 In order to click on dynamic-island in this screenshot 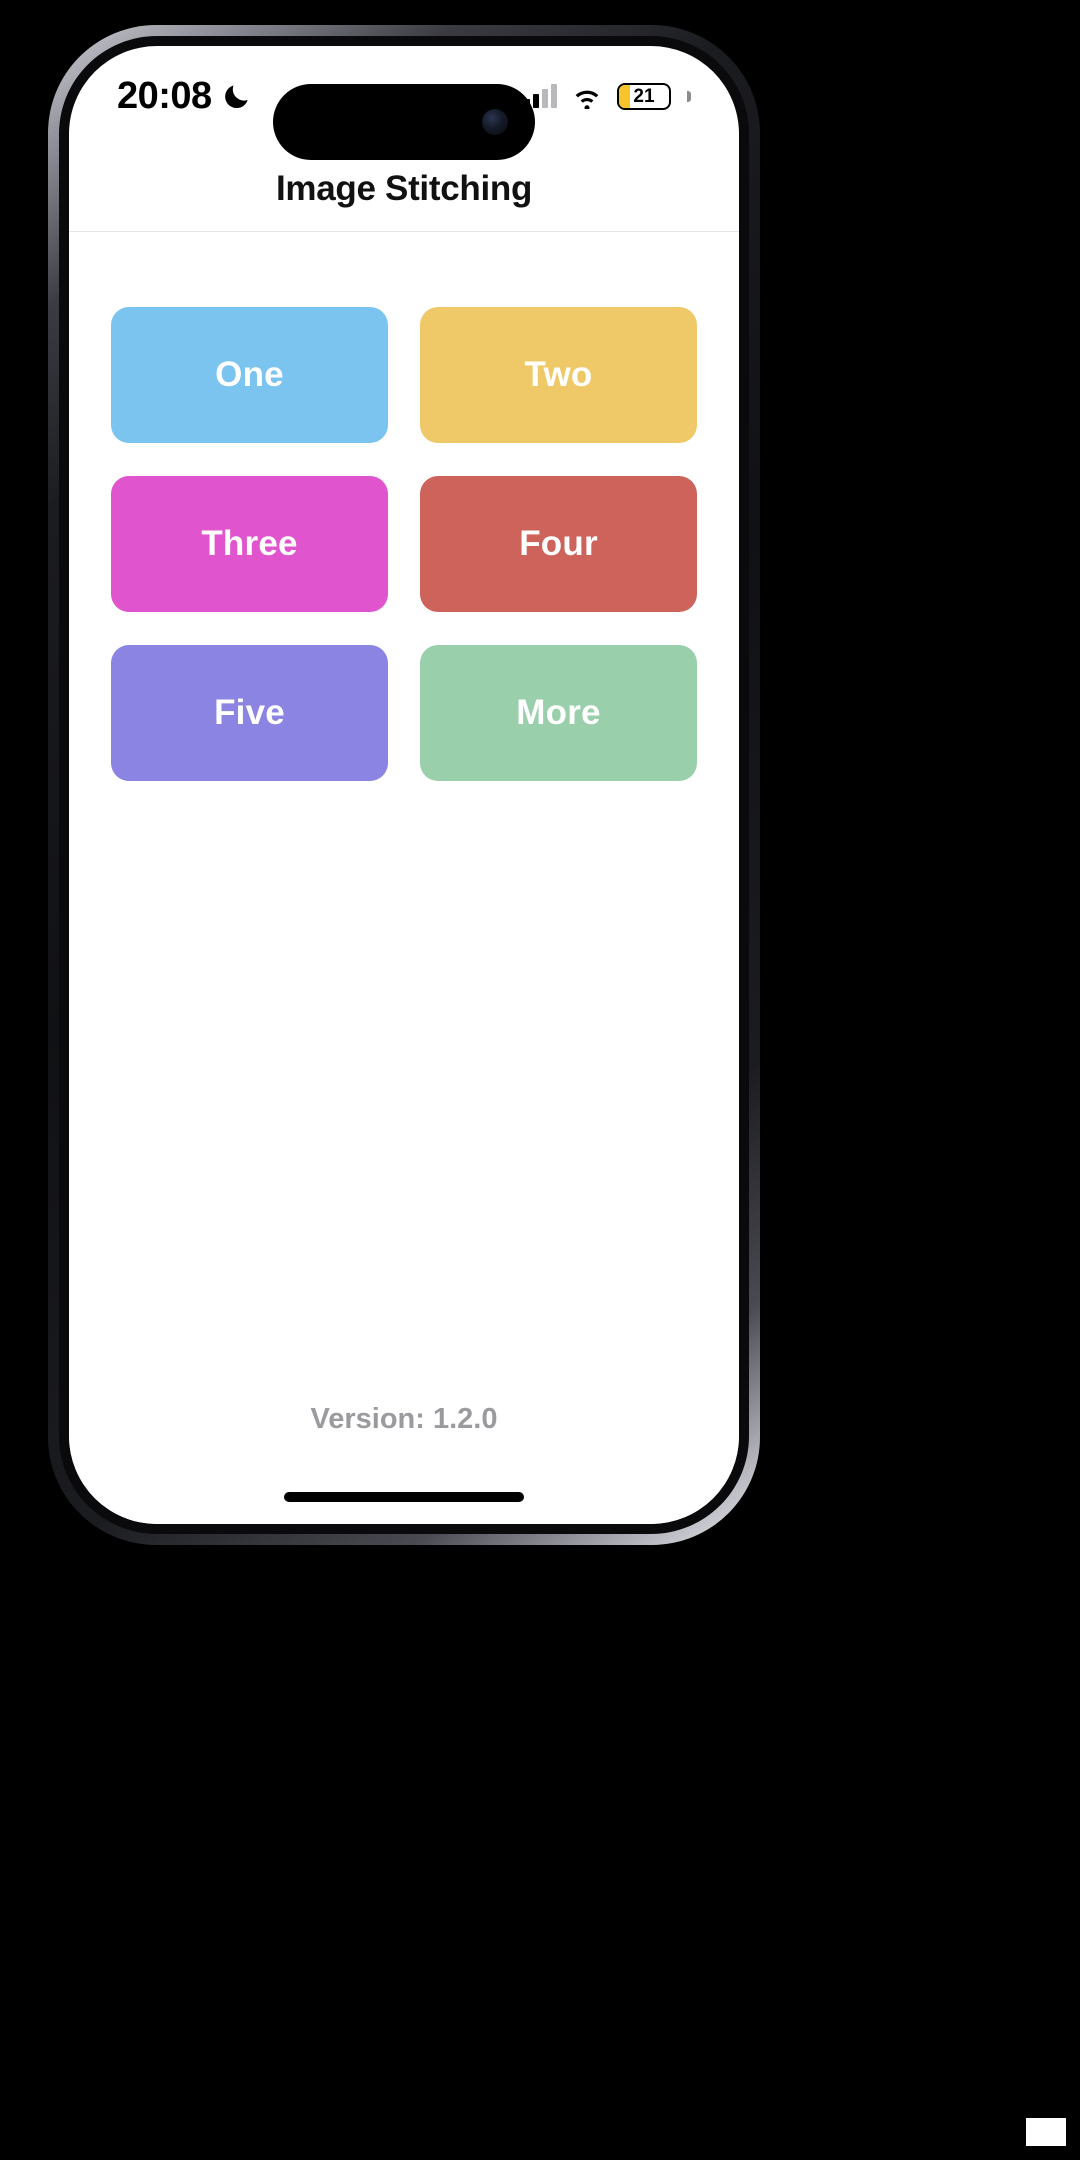, I will do `click(404, 122)`.